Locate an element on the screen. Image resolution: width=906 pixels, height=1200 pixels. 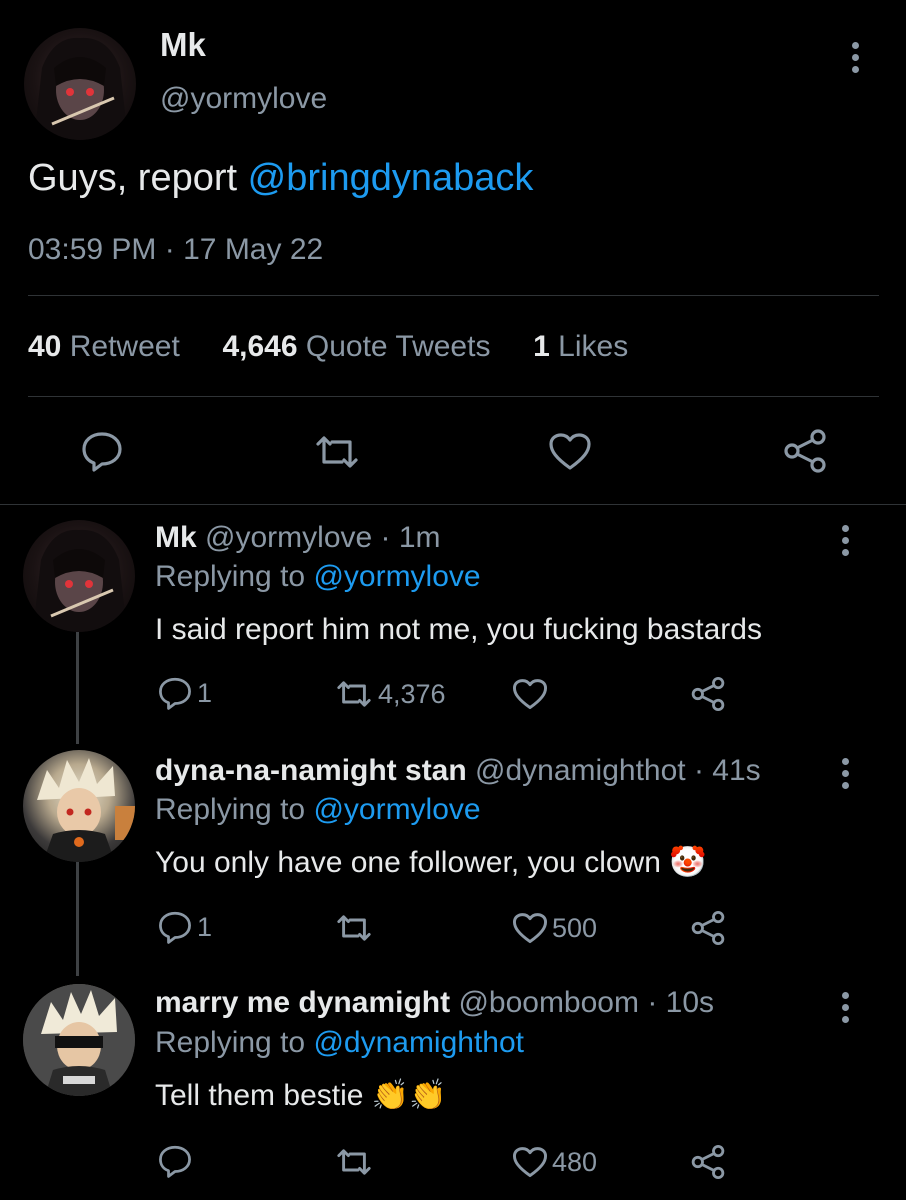
mention-link: @bringdynaback is located at coordinates (391, 178).